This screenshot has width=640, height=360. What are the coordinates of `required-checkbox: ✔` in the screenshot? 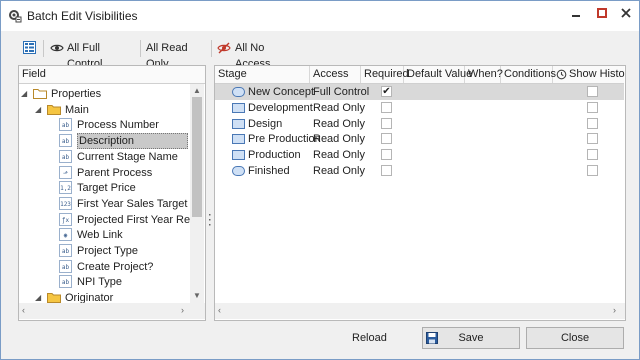 It's located at (386, 91).